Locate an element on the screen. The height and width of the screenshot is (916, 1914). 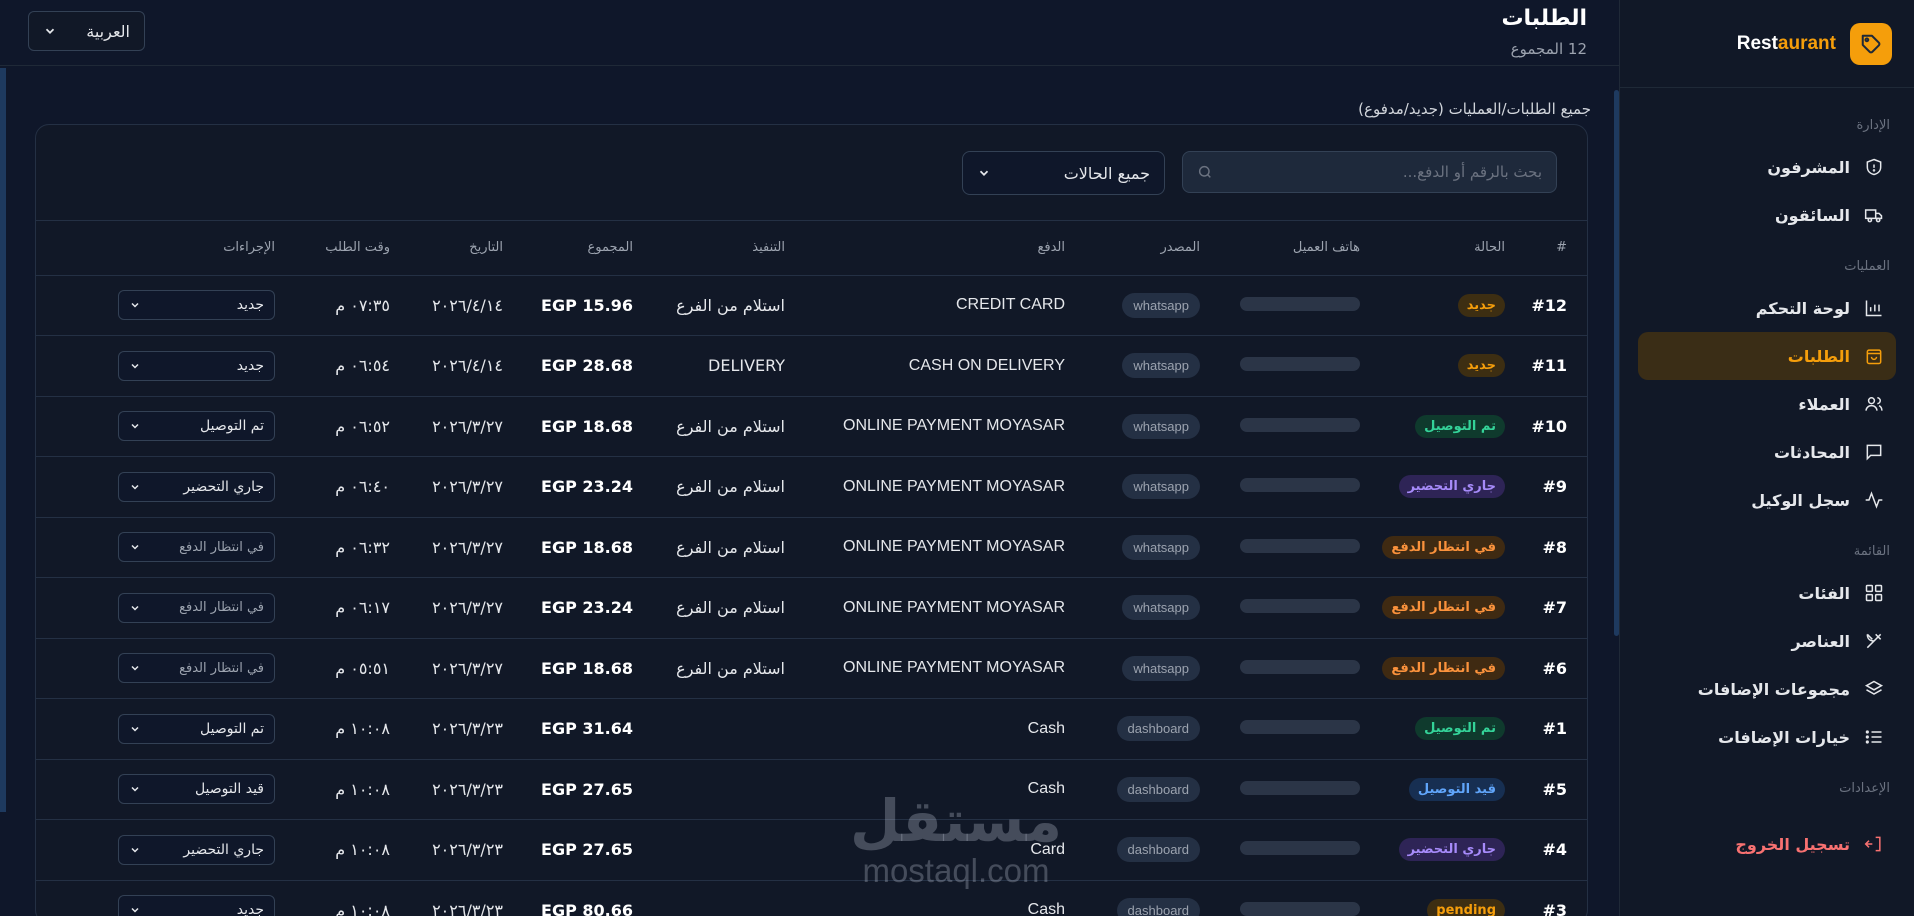
order-id: #9 is located at coordinates (1551, 487).